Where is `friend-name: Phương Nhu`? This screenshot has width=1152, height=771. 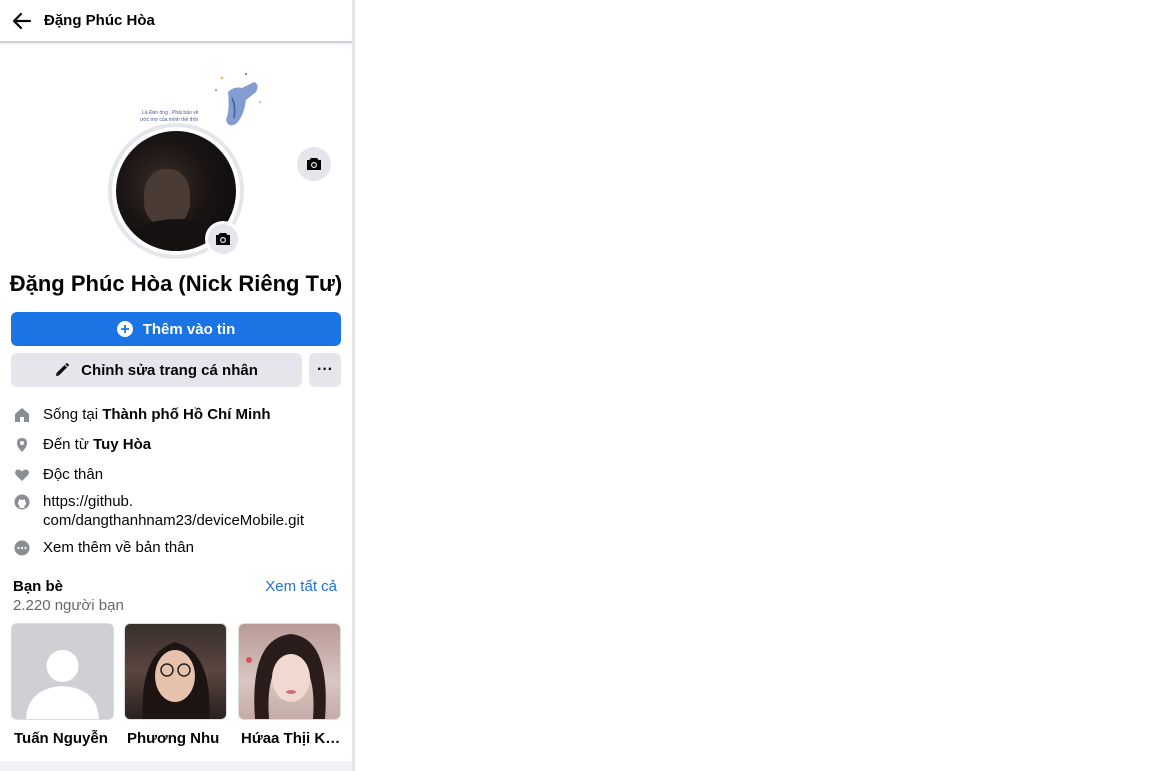 friend-name: Phương Nhu is located at coordinates (173, 738).